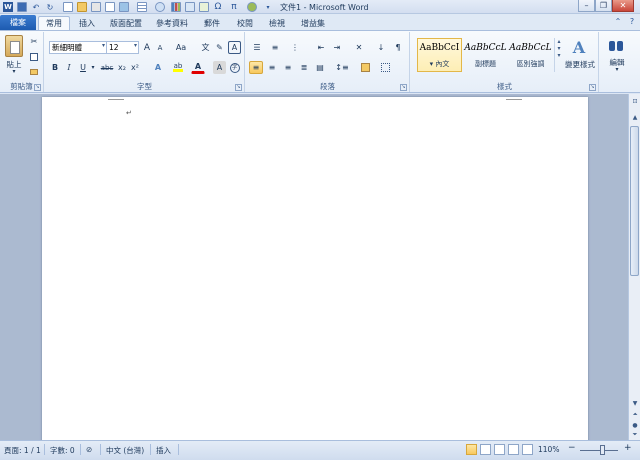 The height and width of the screenshot is (460, 640). What do you see at coordinates (219, 47) in the screenshot?
I see `clear-formatting-icon: ✎` at bounding box center [219, 47].